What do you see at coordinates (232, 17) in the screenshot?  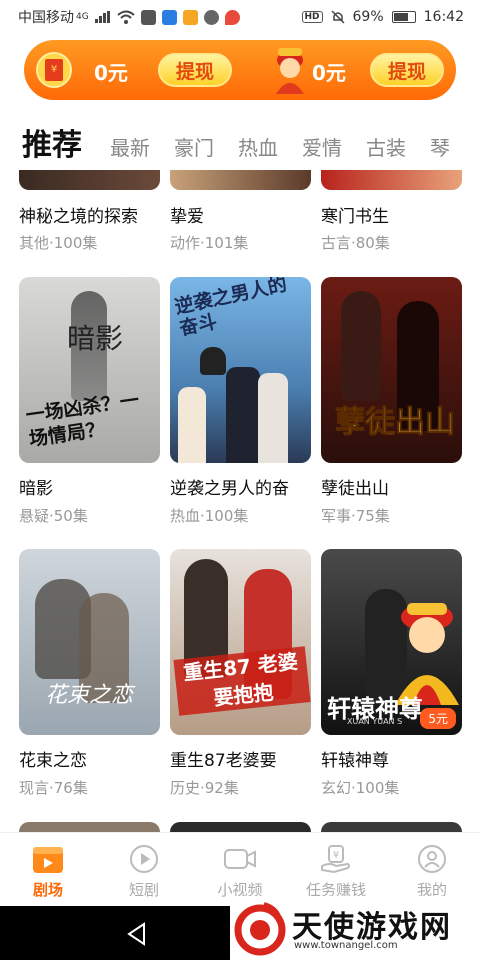 I see `location-icon` at bounding box center [232, 17].